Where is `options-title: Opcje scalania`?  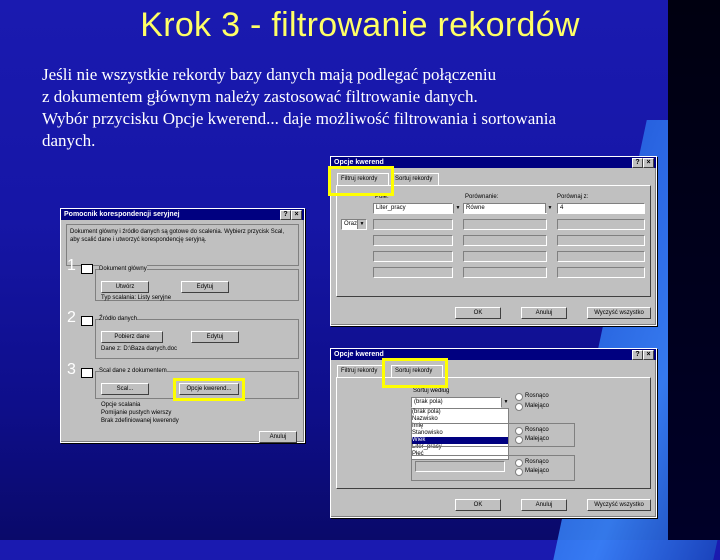 options-title: Opcje scalania is located at coordinates (121, 405).